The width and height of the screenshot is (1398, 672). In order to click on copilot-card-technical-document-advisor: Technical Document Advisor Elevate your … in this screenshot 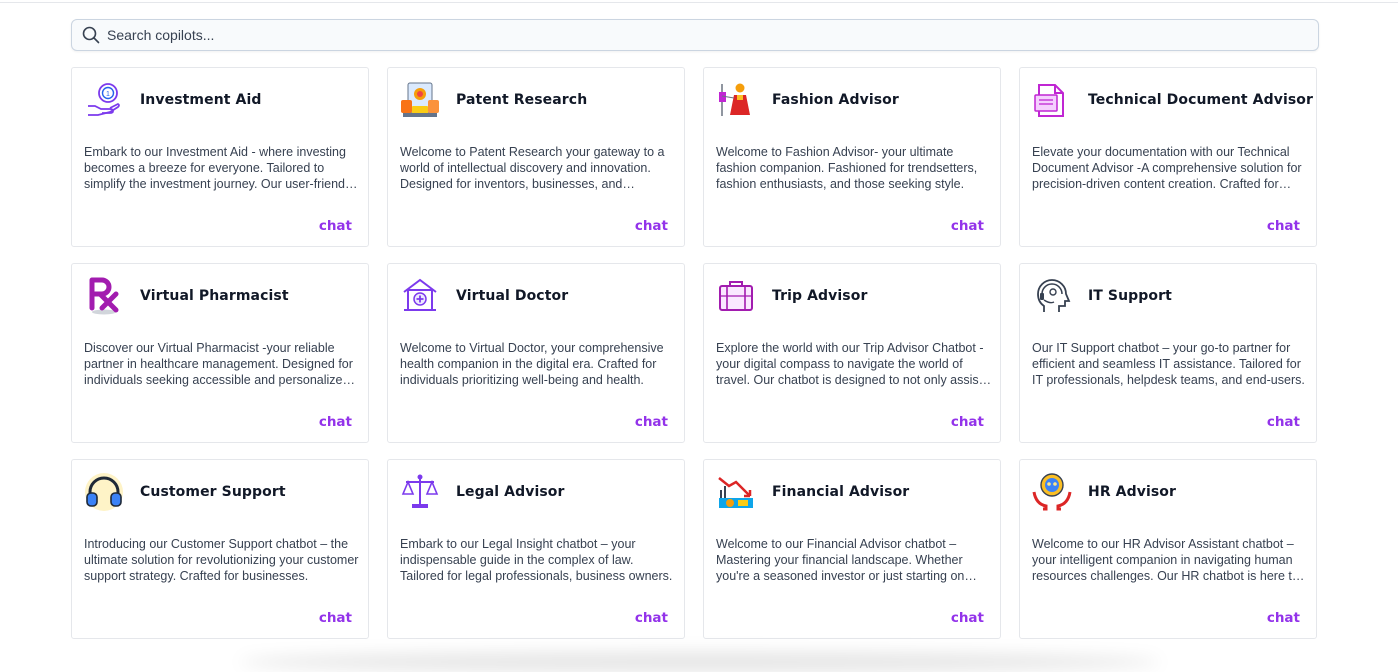, I will do `click(1168, 157)`.